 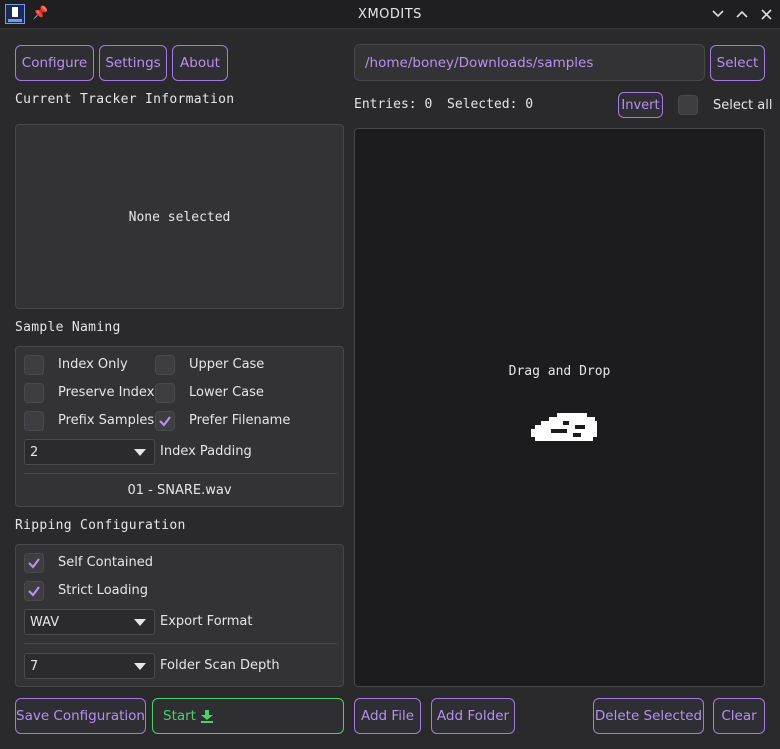 I want to click on tracker-info-heading: Current Tracker Information, so click(x=125, y=99).